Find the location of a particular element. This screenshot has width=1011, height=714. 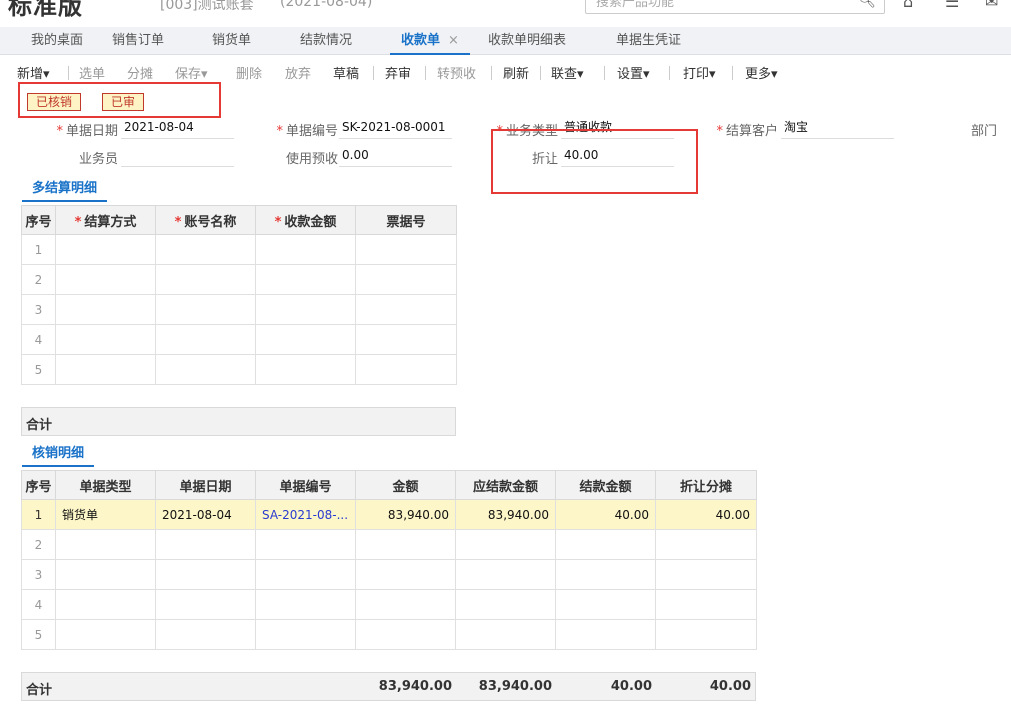

doc-date-field: 2021-08-04 is located at coordinates (177, 128).